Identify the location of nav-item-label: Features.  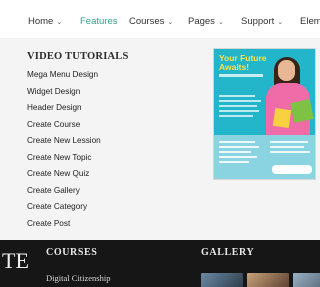
(99, 21).